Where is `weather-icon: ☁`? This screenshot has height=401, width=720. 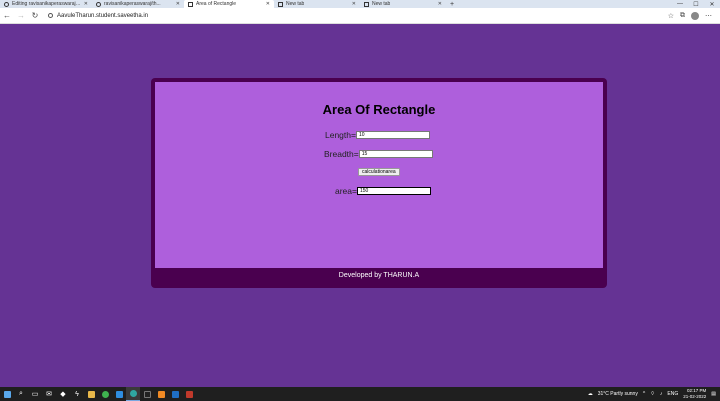
weather-icon: ☁ is located at coordinates (590, 394).